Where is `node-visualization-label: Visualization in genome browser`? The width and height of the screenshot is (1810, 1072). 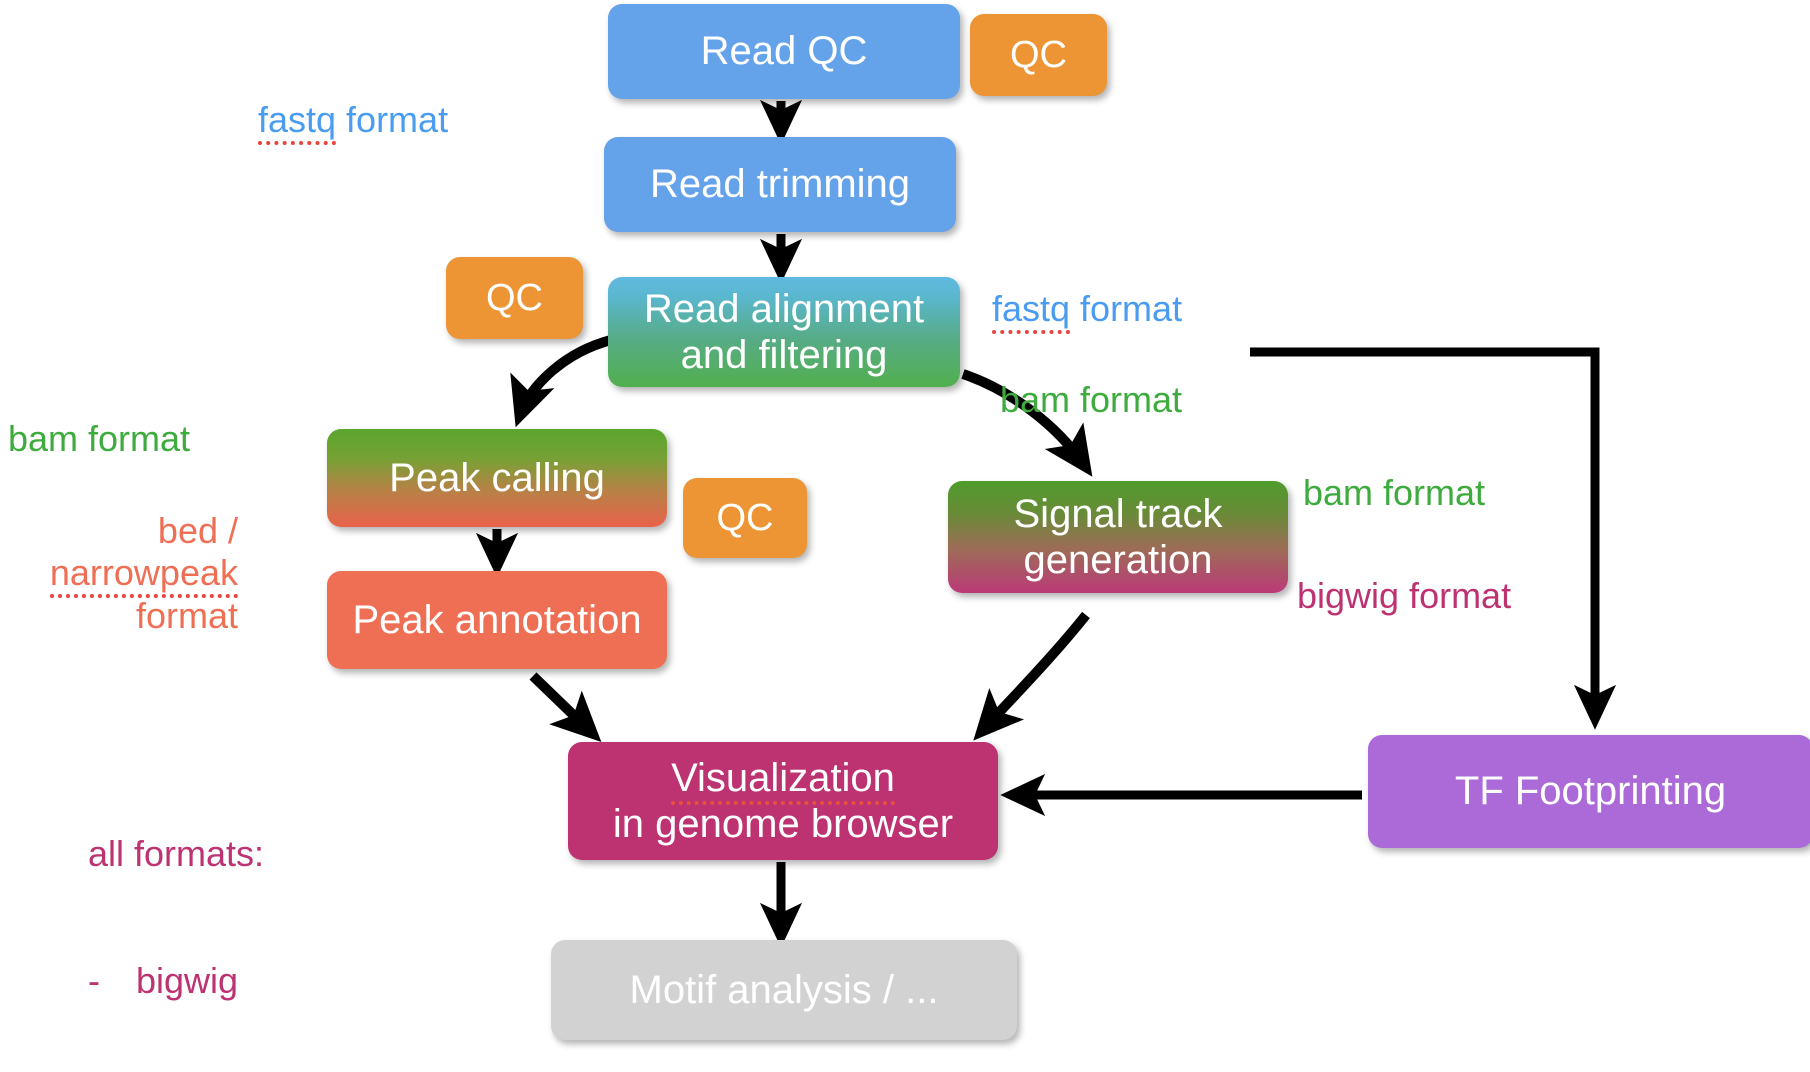 node-visualization-label: Visualization in genome browser is located at coordinates (783, 801).